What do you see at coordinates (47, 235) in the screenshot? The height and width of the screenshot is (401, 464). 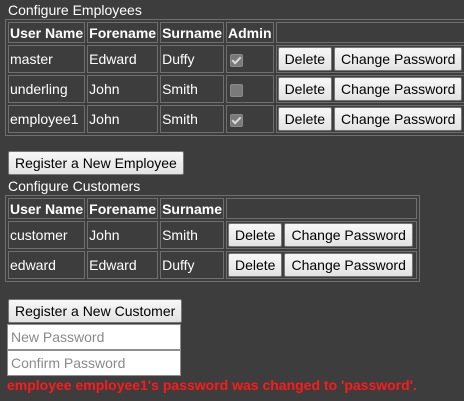 I see `cell-username: customer` at bounding box center [47, 235].